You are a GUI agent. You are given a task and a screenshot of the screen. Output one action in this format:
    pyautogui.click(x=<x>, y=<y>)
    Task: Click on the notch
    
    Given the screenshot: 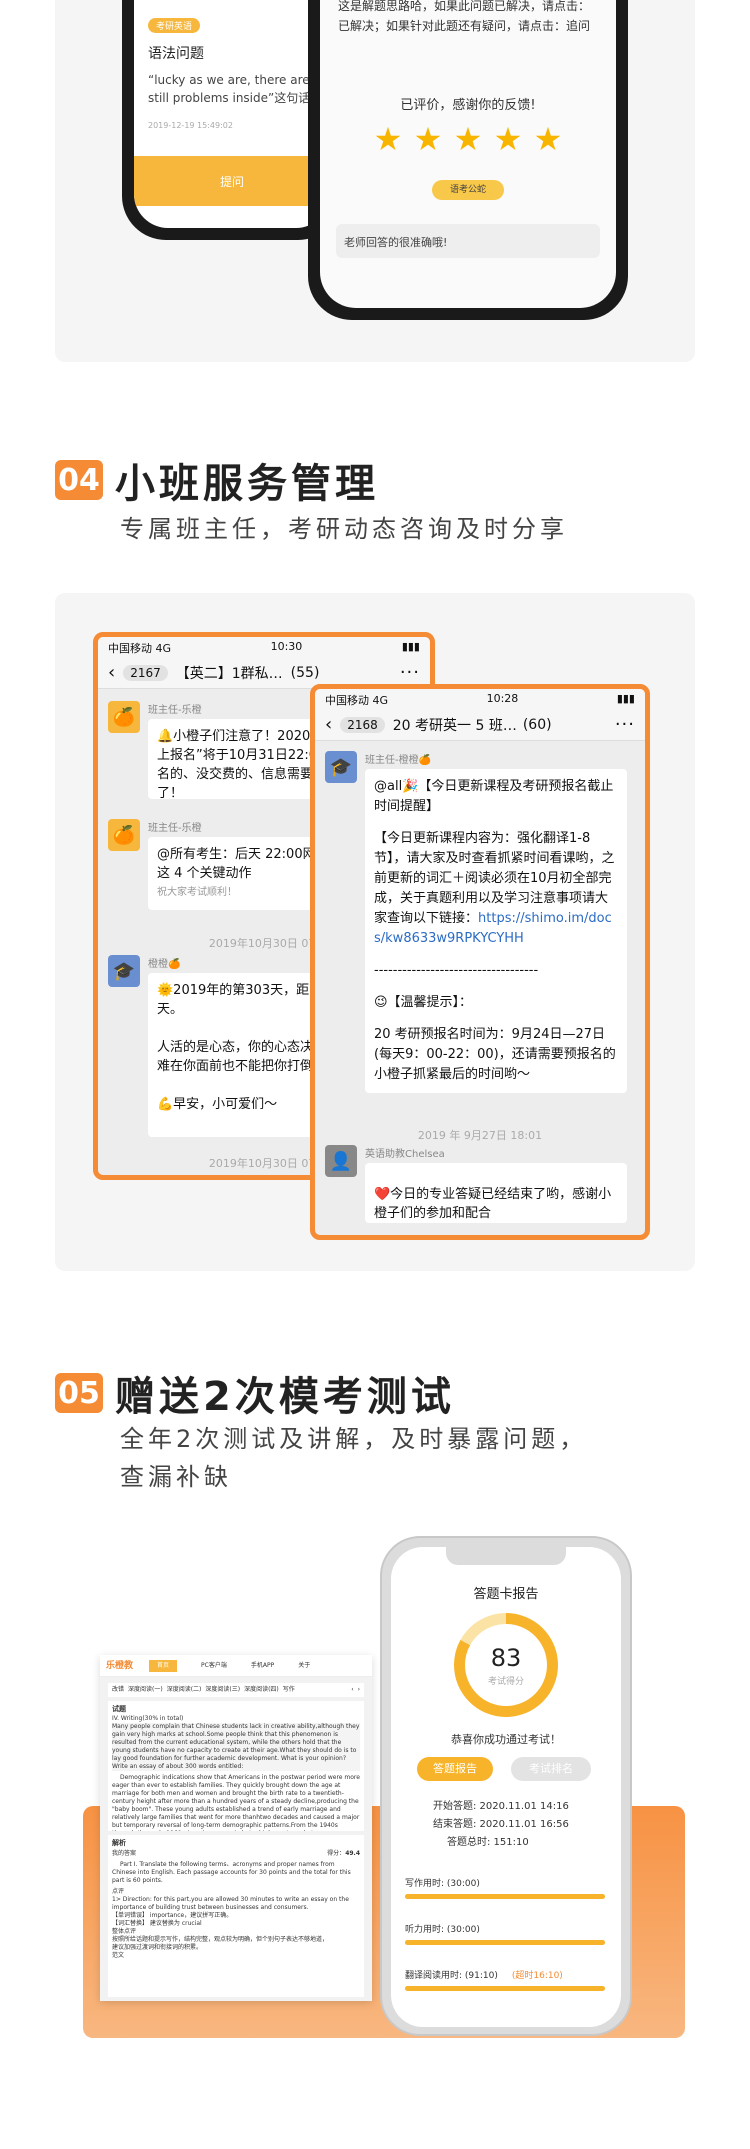 What is the action you would take?
    pyautogui.click(x=506, y=1556)
    